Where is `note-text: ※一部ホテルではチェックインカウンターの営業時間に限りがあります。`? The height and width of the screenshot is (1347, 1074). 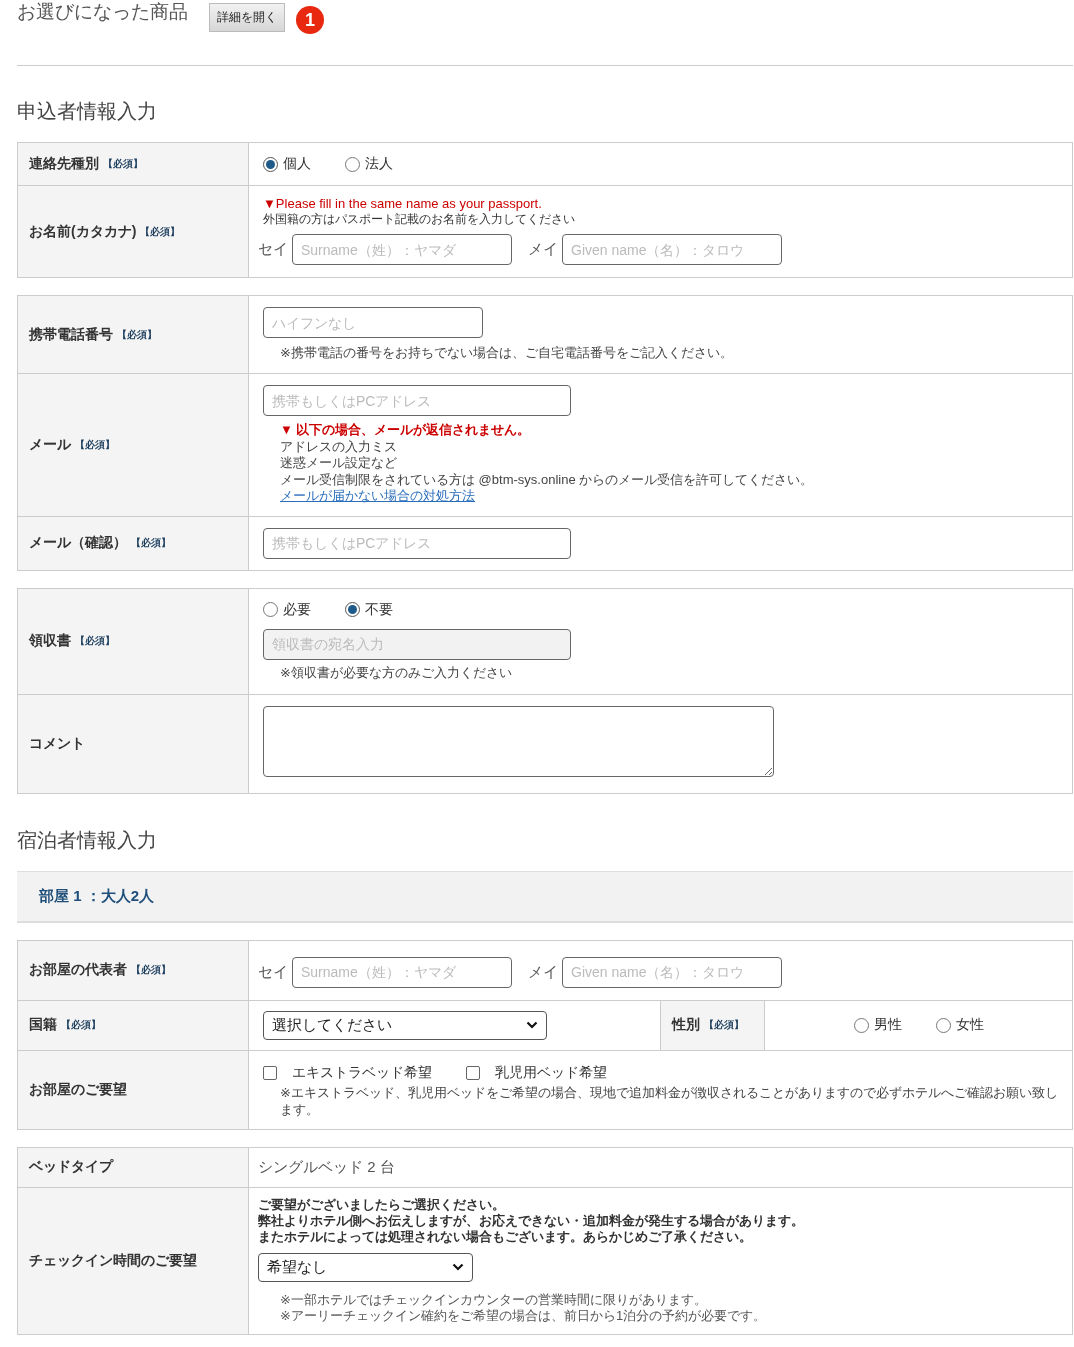 note-text: ※一部ホテルではチェックインカウンターの営業時間に限りがあります。 is located at coordinates (494, 1299).